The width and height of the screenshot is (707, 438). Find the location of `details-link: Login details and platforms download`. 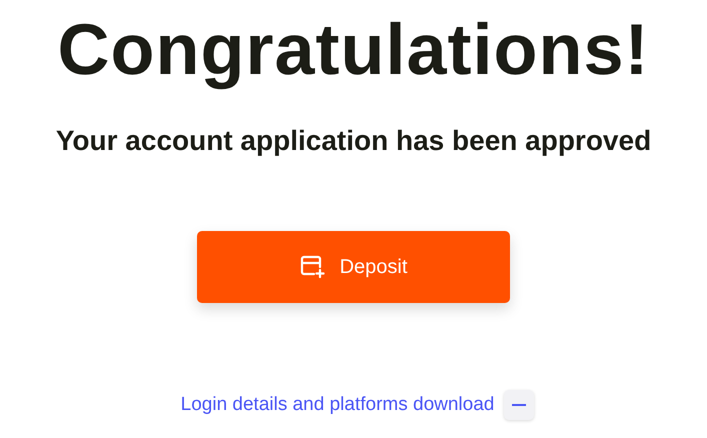

details-link: Login details and platforms download is located at coordinates (337, 405).